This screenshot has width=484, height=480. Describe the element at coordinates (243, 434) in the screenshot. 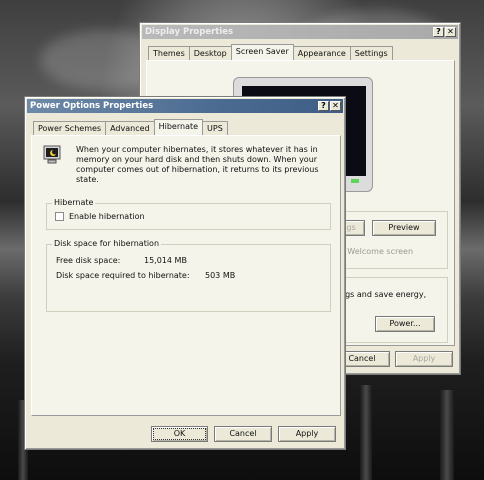

I see `cancel-button: Cancel` at that location.